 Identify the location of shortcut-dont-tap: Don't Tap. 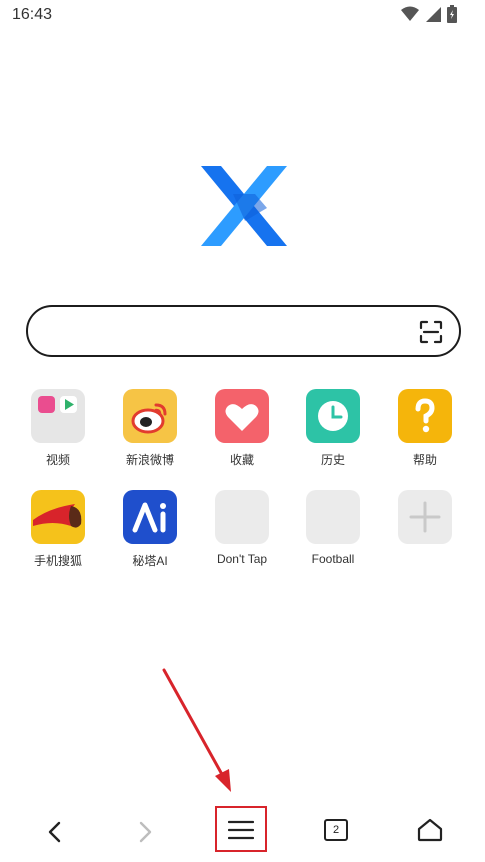
(242, 528).